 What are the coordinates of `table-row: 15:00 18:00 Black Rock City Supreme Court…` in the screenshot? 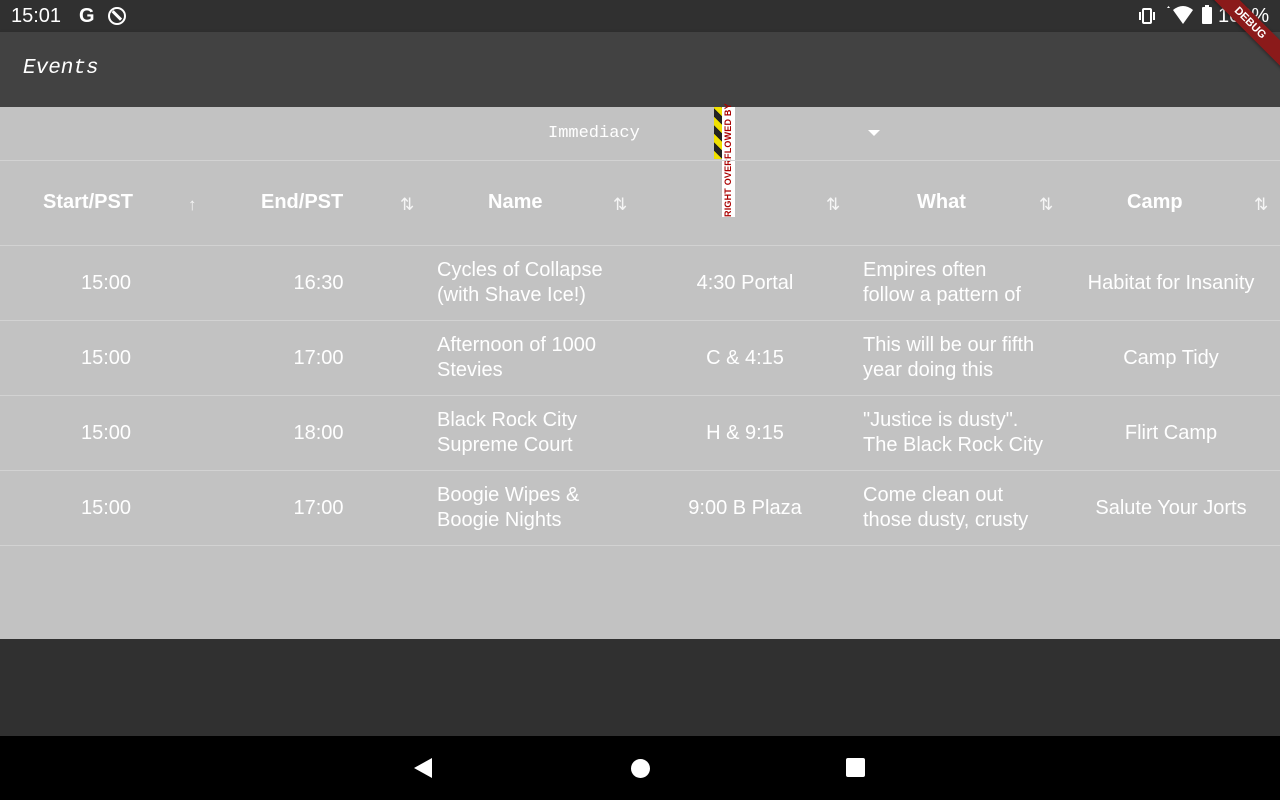 It's located at (640, 433).